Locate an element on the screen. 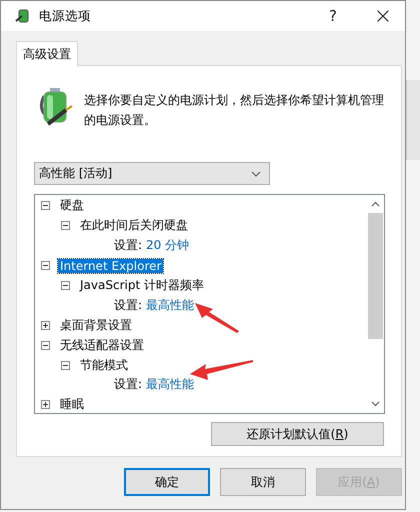 The width and height of the screenshot is (420, 512). cancel-button: 取消 is located at coordinates (263, 482).